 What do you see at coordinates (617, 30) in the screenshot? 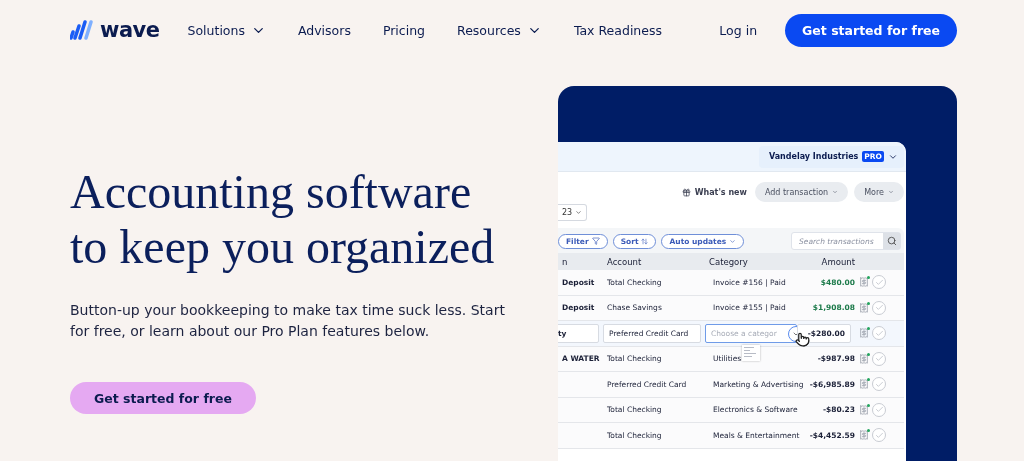
I see `nav-link: Tax Readiness` at bounding box center [617, 30].